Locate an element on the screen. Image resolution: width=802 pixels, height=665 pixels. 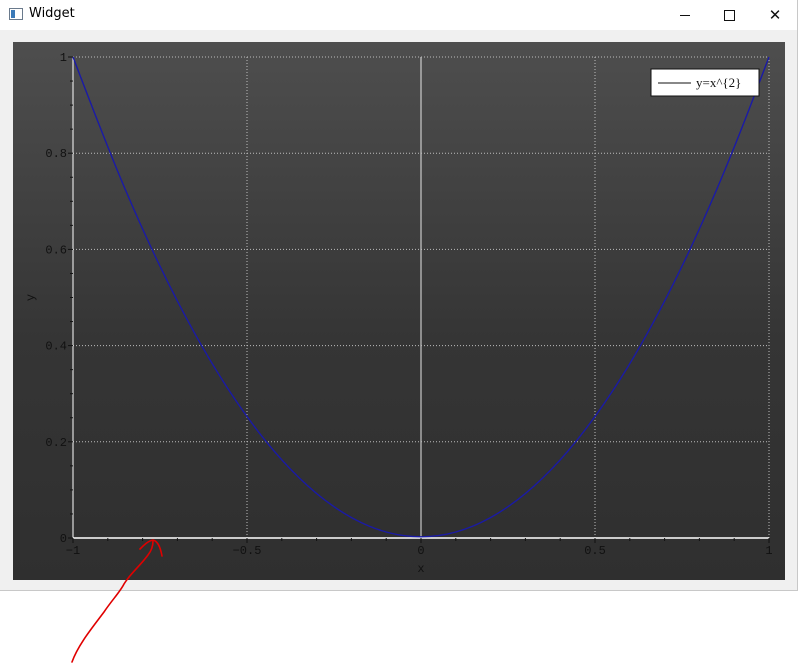
x-tick-label: 0.5 is located at coordinates (595, 551).